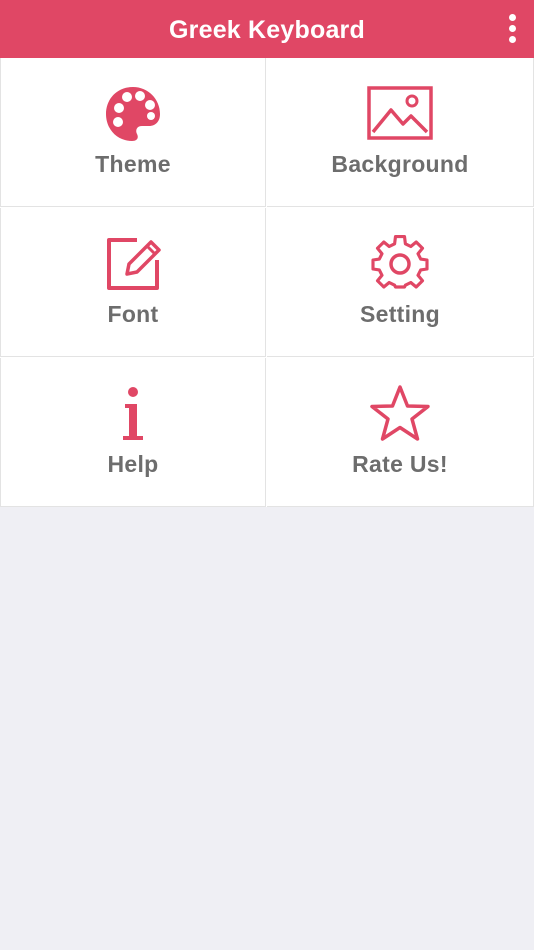 The height and width of the screenshot is (950, 534). What do you see at coordinates (400, 464) in the screenshot?
I see `rate-label: Rate Us!` at bounding box center [400, 464].